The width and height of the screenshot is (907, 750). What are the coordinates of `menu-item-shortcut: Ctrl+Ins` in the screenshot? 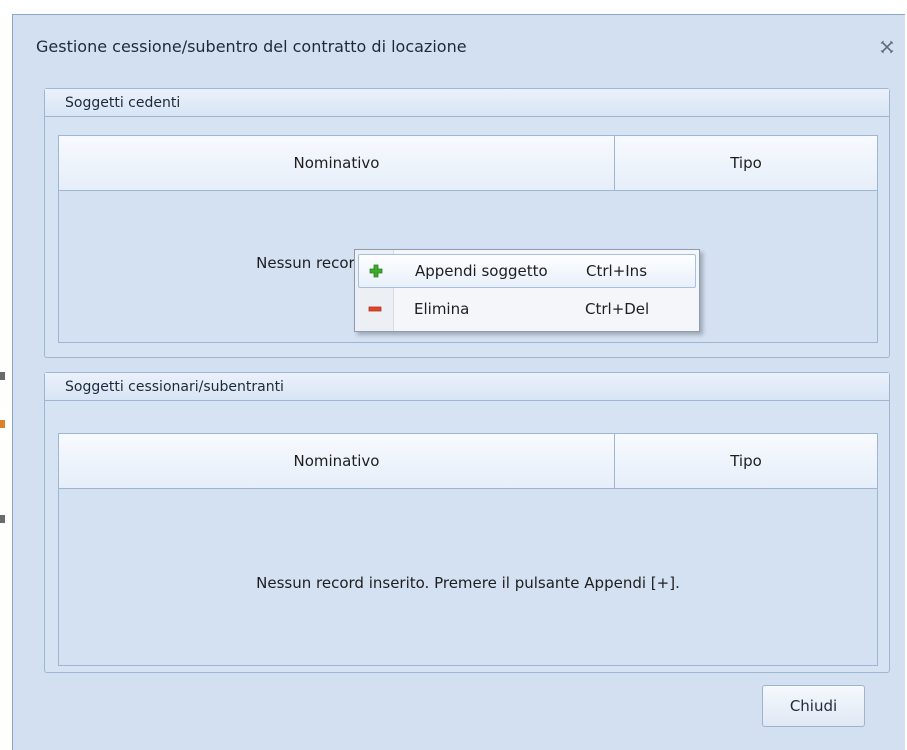 It's located at (617, 271).